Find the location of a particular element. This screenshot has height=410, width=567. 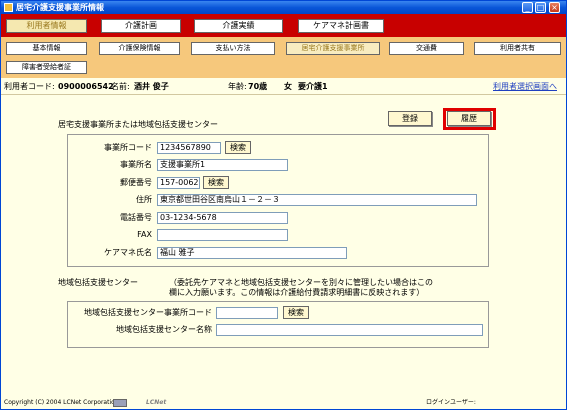

phone-label: 電話番号 is located at coordinates (136, 217).